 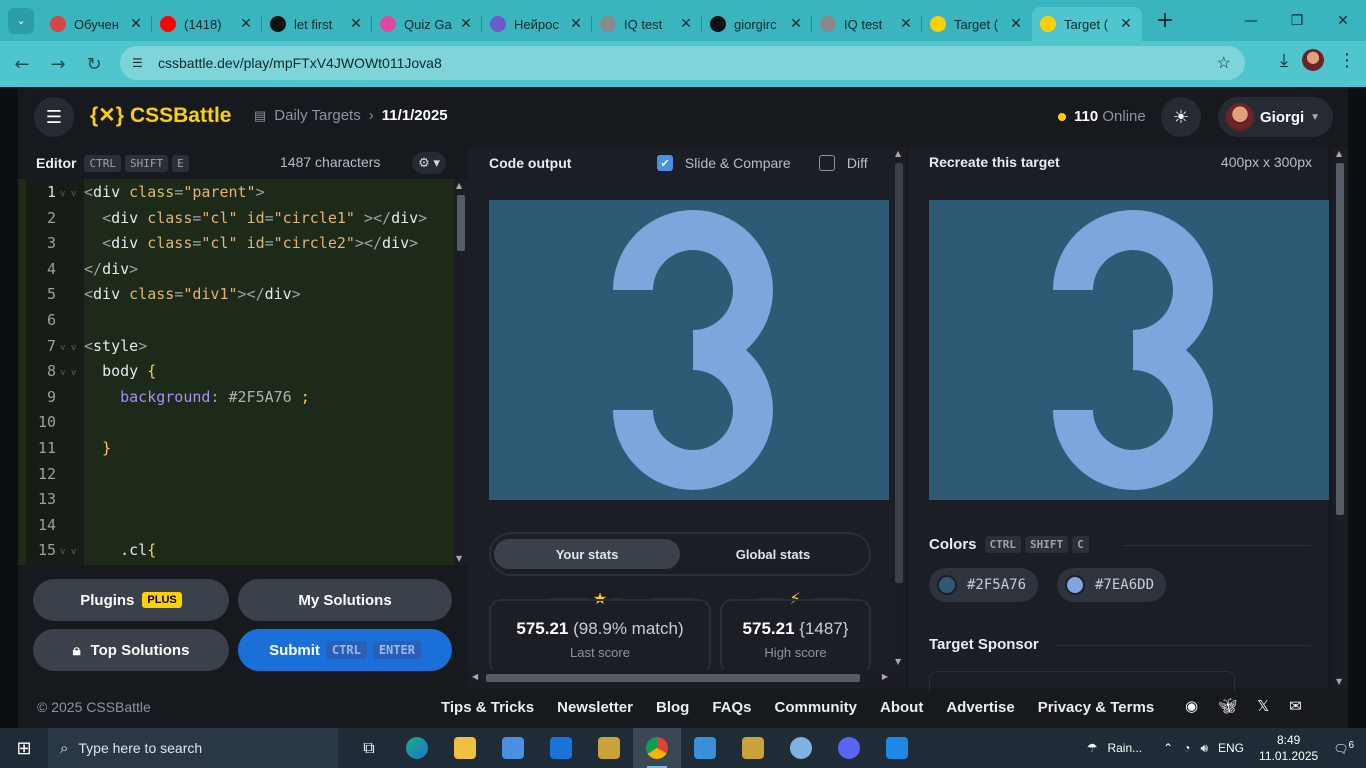 What do you see at coordinates (22, 64) in the screenshot?
I see `back-icon: ←` at bounding box center [22, 64].